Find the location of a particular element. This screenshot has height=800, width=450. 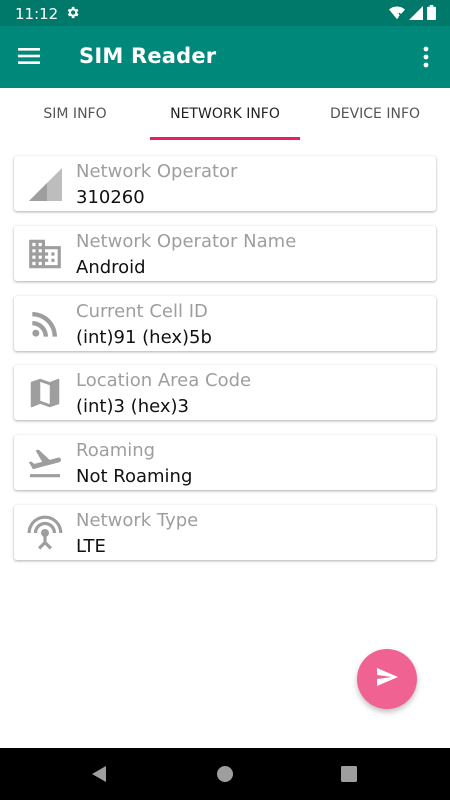

building-icon is located at coordinates (45, 254).